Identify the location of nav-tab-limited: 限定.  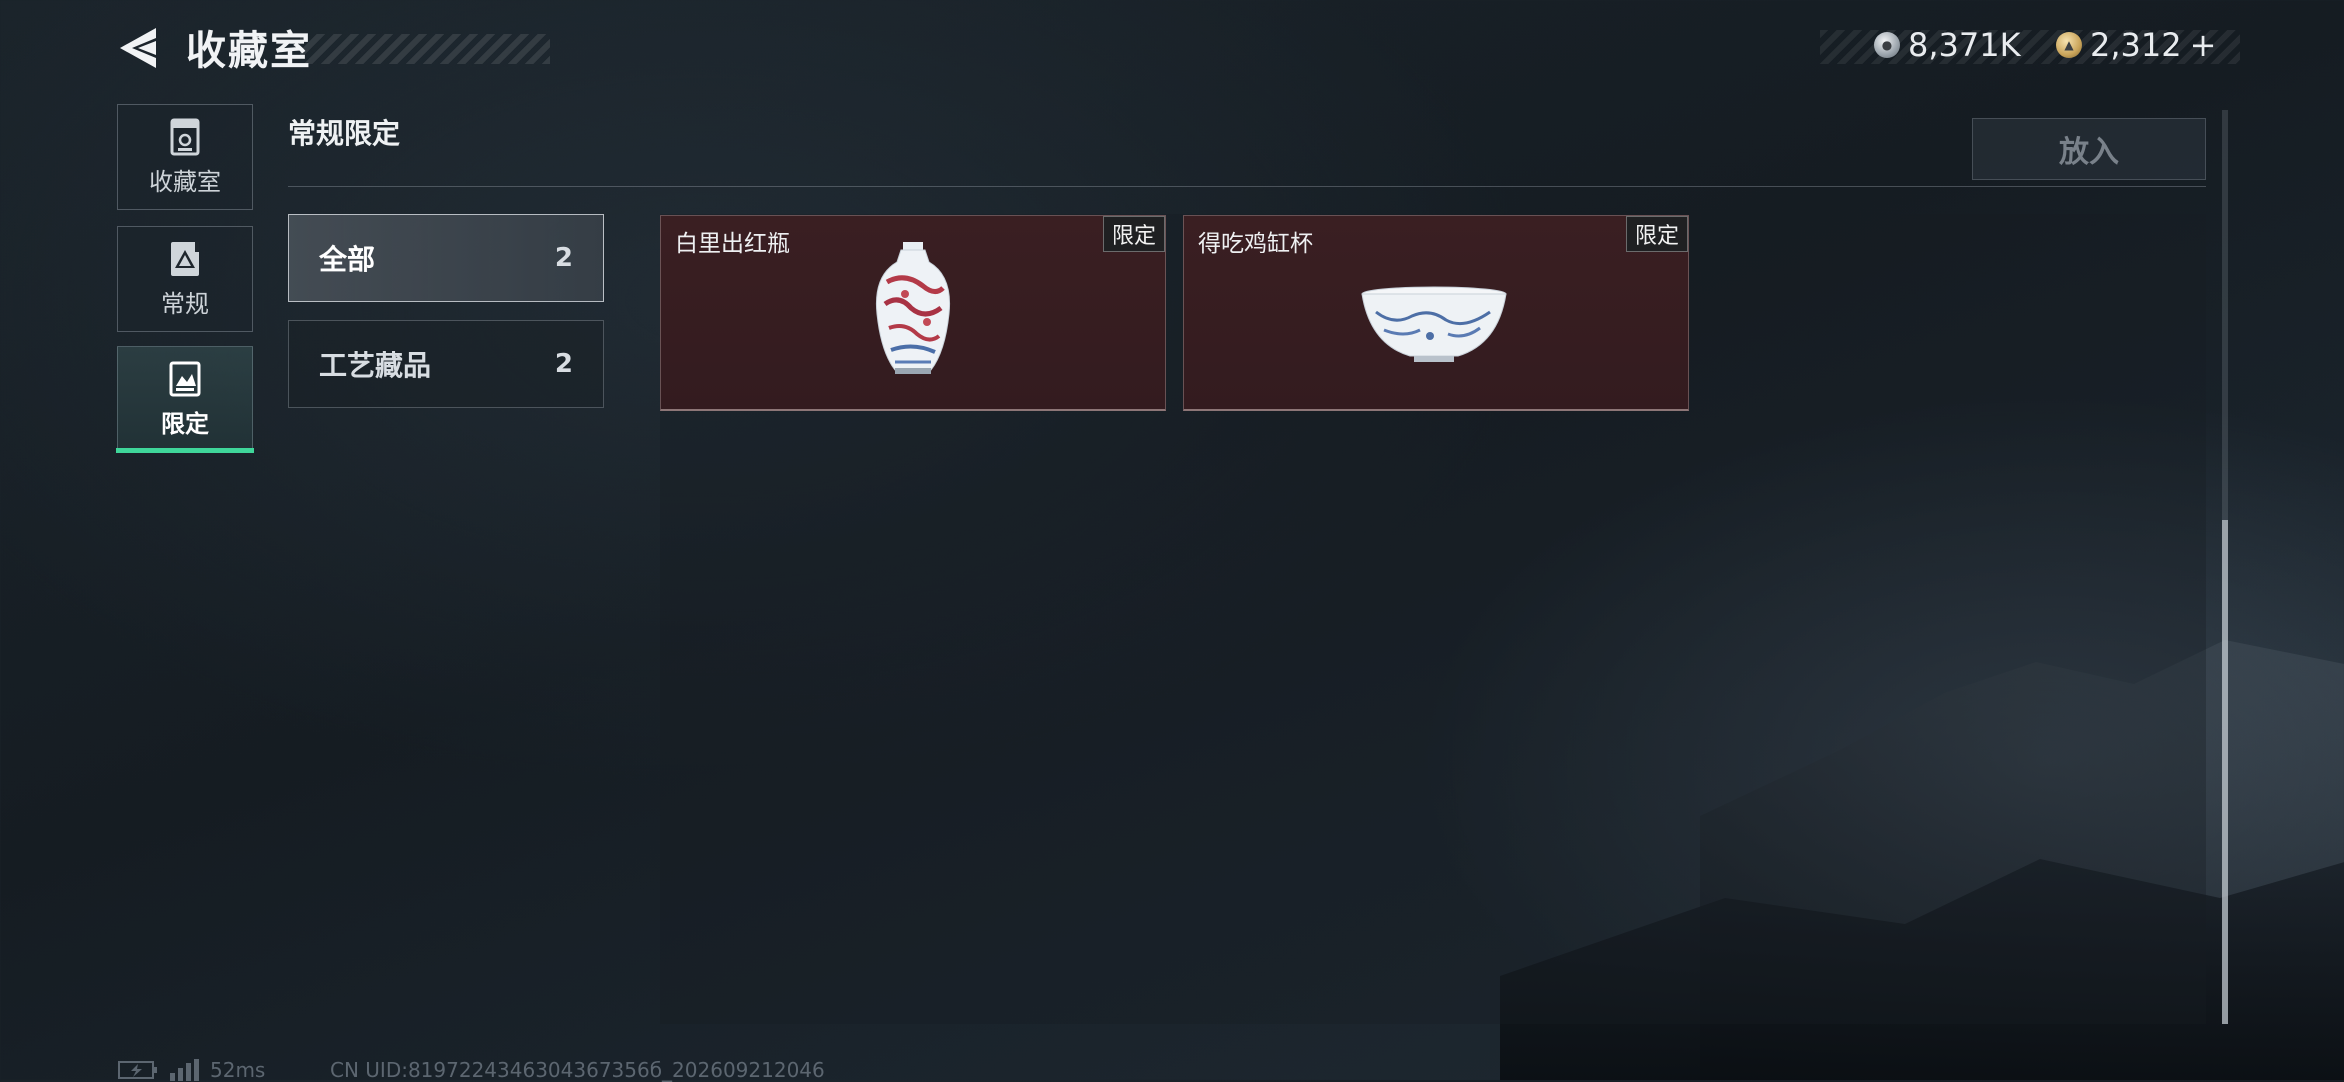
(185, 399).